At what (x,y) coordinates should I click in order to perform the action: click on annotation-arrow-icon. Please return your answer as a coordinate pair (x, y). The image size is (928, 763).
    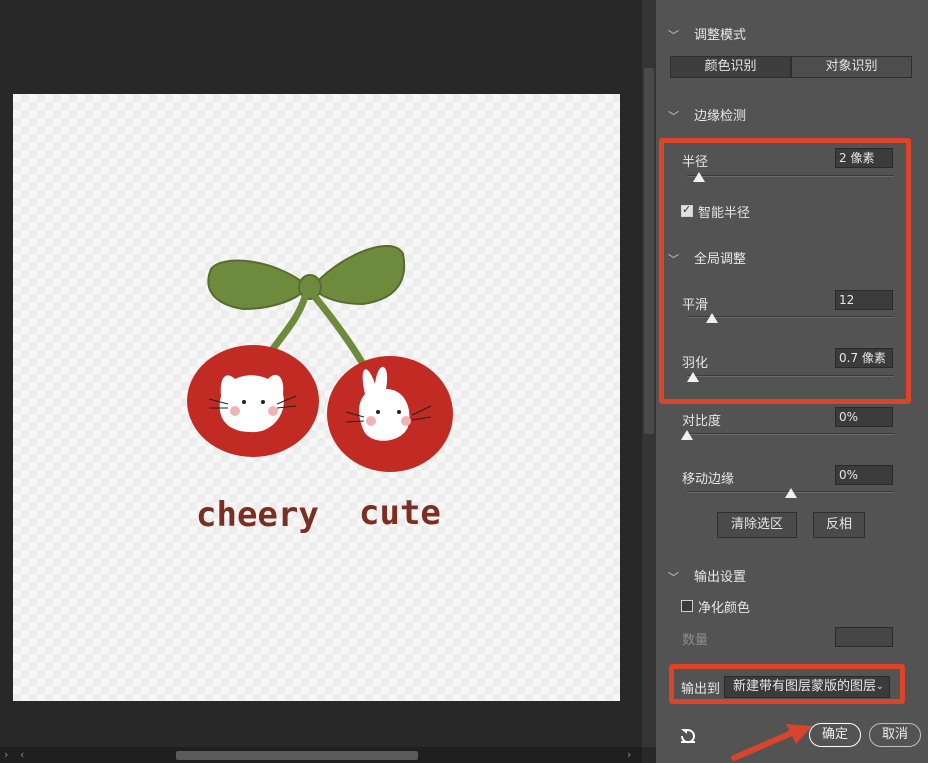
    Looking at the image, I should click on (771, 742).